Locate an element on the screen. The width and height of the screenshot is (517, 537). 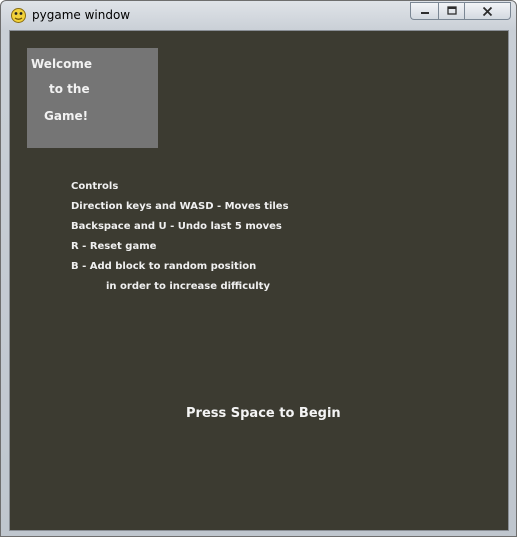
maximize-icon is located at coordinates (451, 10).